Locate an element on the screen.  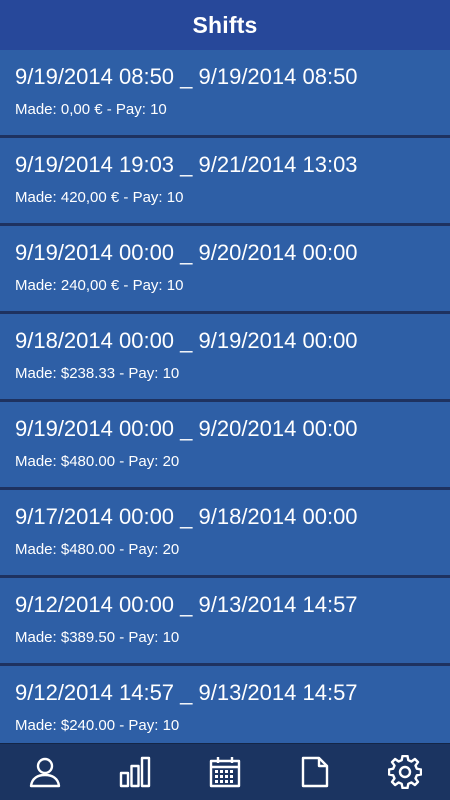
shift-earnings: Made: 420,00 € - Pay: 10 is located at coordinates (99, 197).